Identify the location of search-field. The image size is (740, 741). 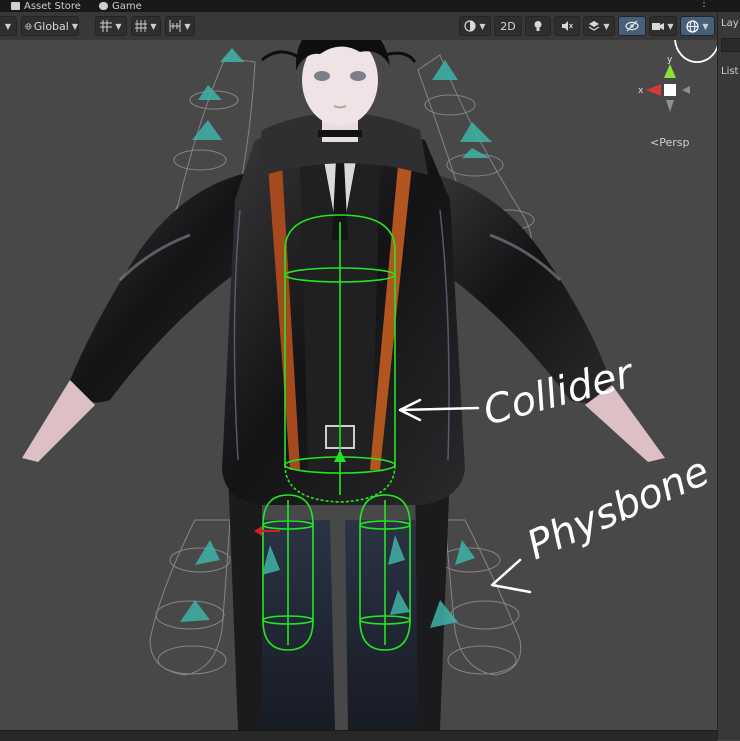
(730, 45).